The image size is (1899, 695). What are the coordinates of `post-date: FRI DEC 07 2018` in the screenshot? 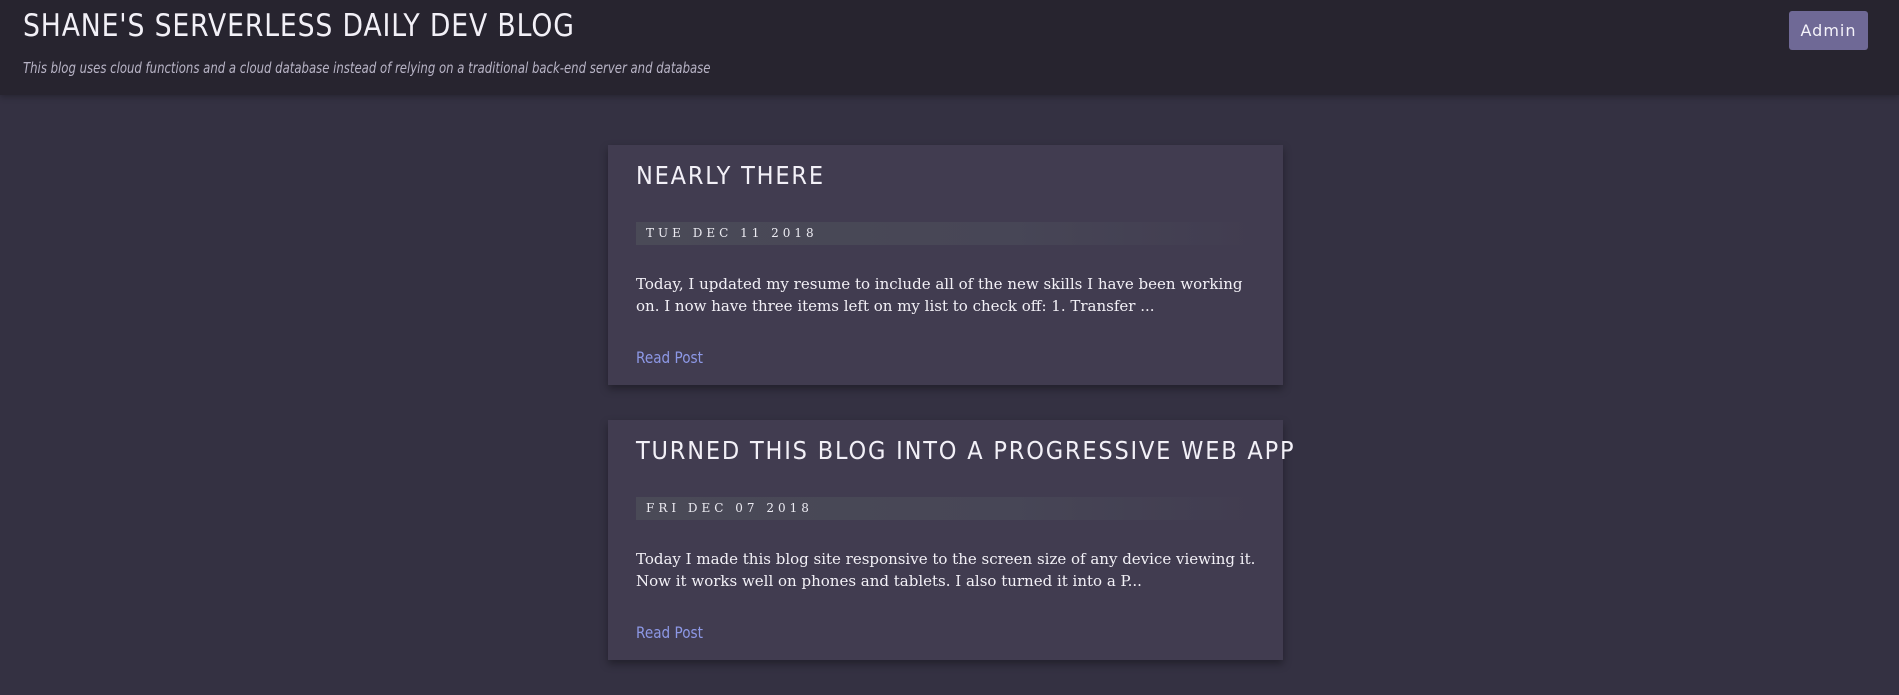 It's located at (946, 508).